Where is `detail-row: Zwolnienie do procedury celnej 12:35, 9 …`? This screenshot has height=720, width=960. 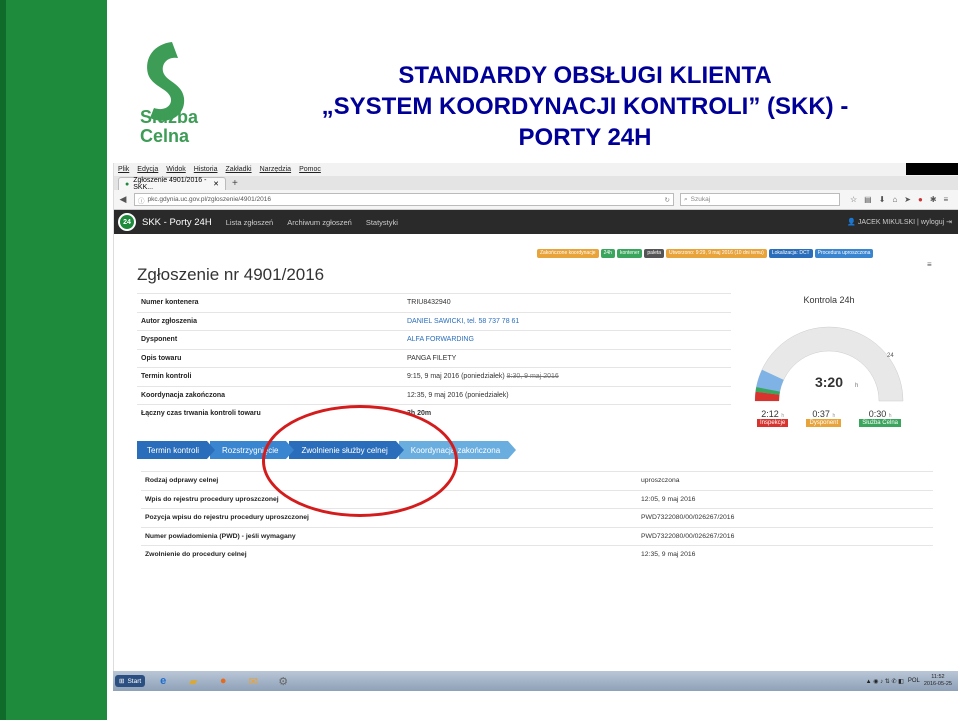
detail-row: Zwolnienie do procedury celnej 12:35, 9 … is located at coordinates (537, 554).